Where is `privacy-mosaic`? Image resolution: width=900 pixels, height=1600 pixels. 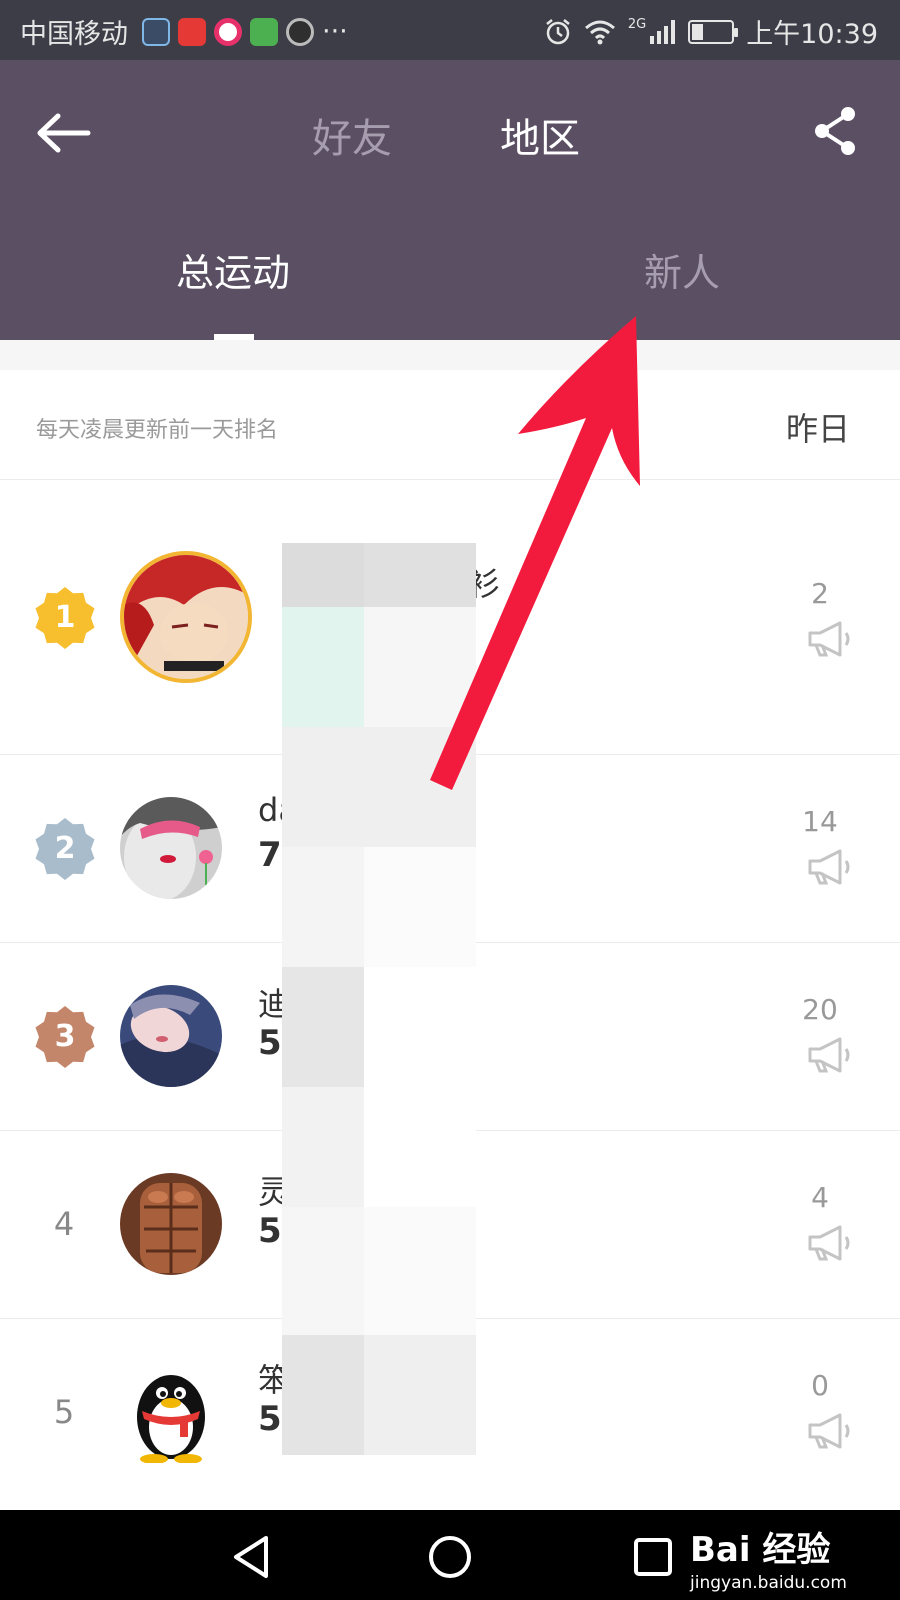 privacy-mosaic is located at coordinates (379, 999).